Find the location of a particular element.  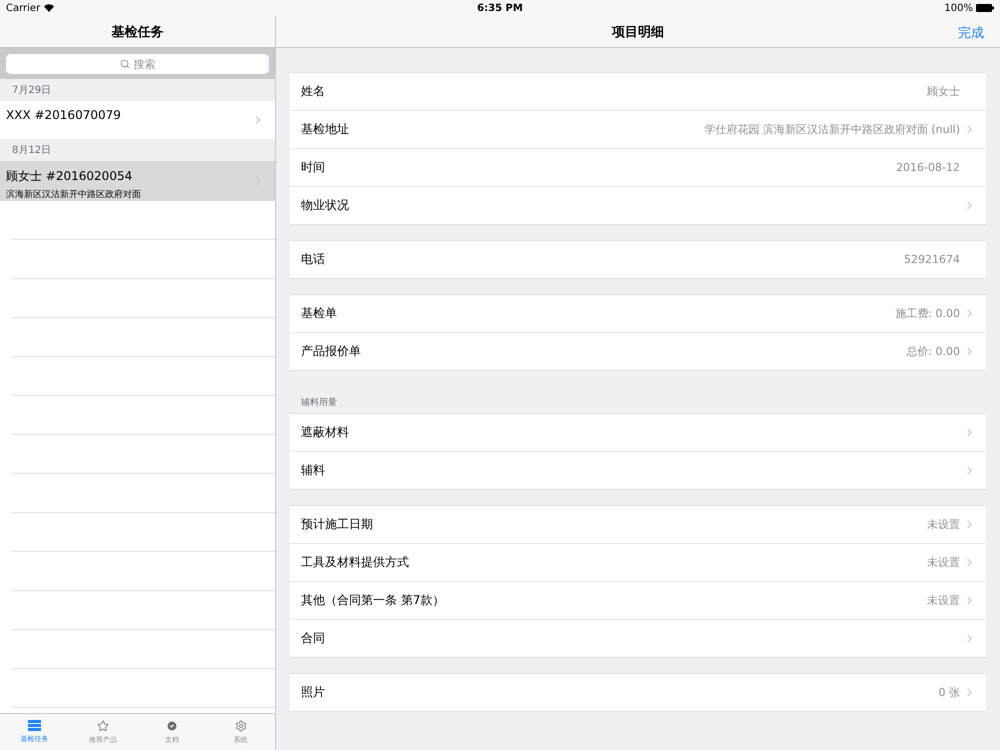

detail-row: 时间 2016-08-12 is located at coordinates (638, 168).